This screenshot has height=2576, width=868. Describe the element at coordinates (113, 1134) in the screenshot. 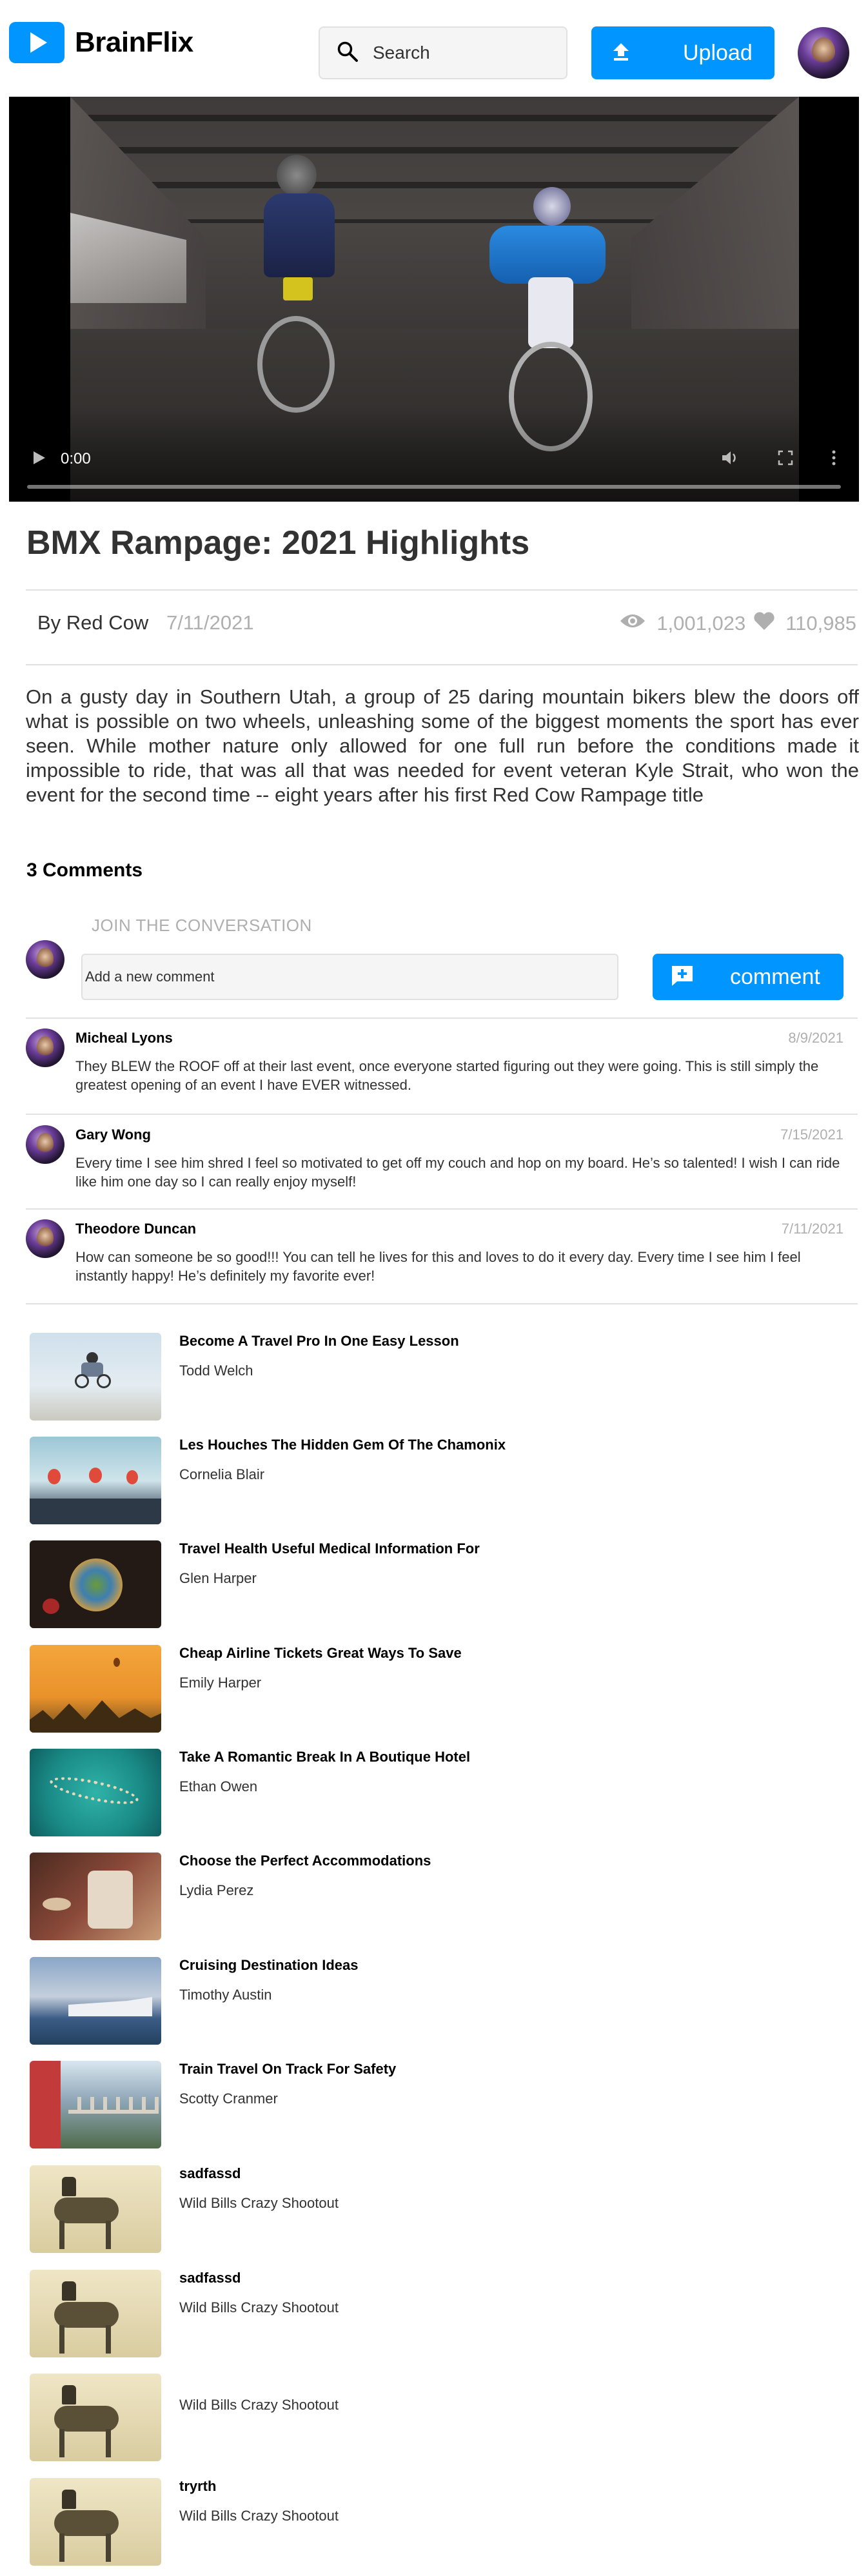

I see `comment-author: Gary Wong` at that location.